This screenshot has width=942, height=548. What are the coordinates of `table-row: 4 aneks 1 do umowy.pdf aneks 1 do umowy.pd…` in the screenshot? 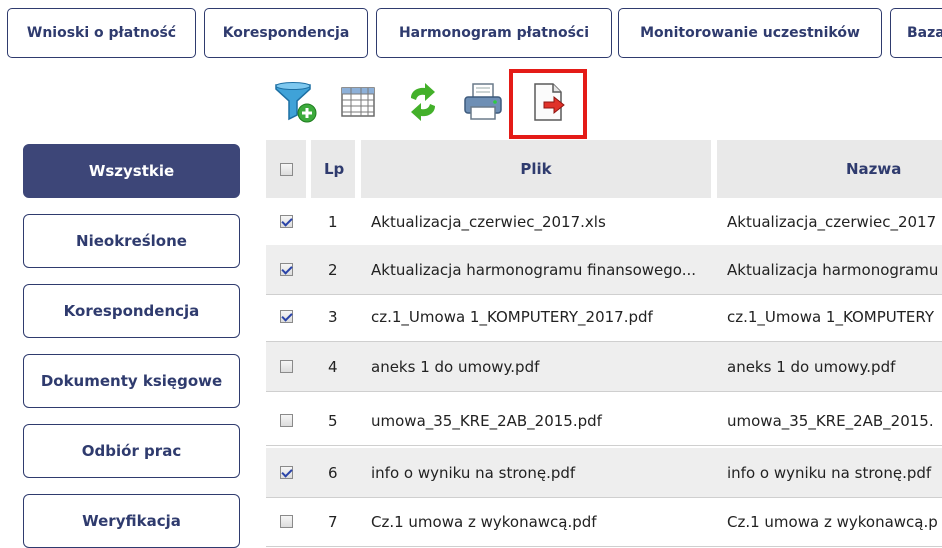 It's located at (604, 367).